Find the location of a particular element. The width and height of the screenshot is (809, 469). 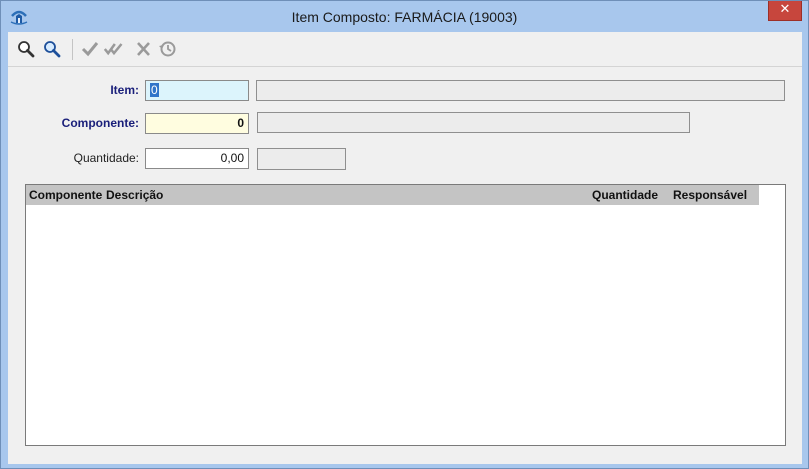

search-next-icon is located at coordinates (52, 49).